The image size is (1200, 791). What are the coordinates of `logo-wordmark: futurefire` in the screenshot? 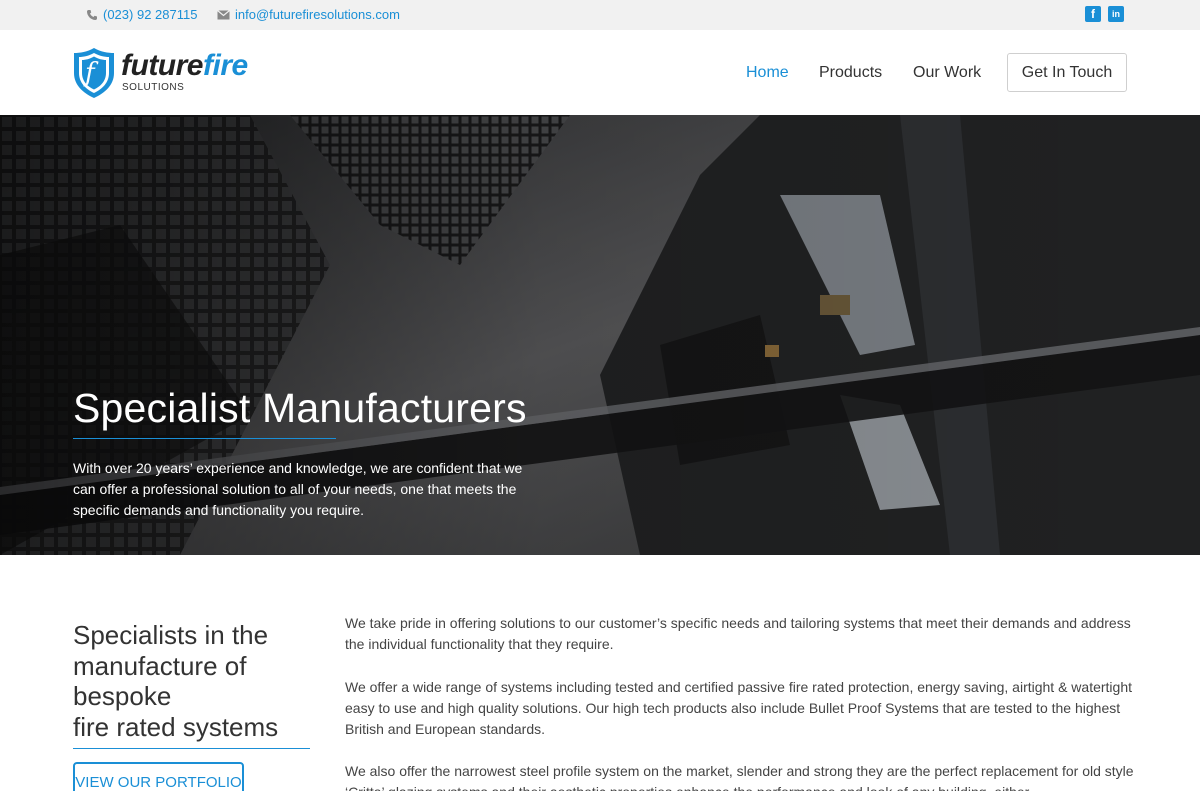 It's located at (184, 65).